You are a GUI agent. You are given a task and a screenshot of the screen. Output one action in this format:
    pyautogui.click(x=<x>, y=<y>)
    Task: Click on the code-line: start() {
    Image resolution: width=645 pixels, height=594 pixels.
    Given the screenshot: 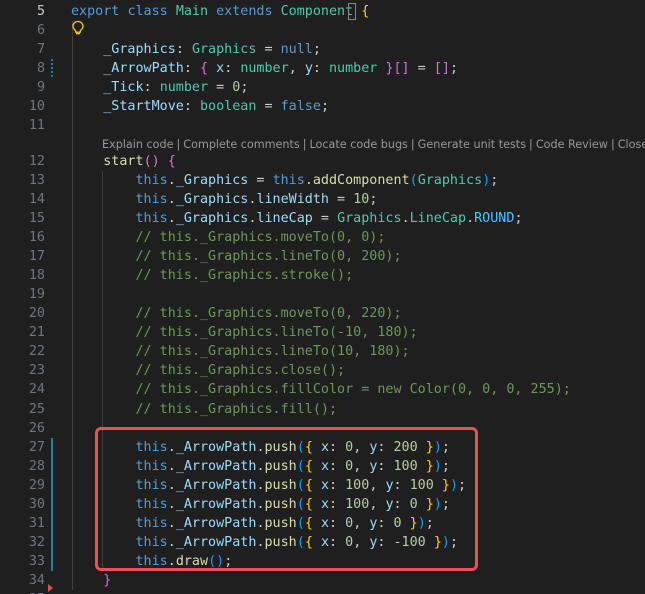 What is the action you would take?
    pyautogui.click(x=123, y=161)
    